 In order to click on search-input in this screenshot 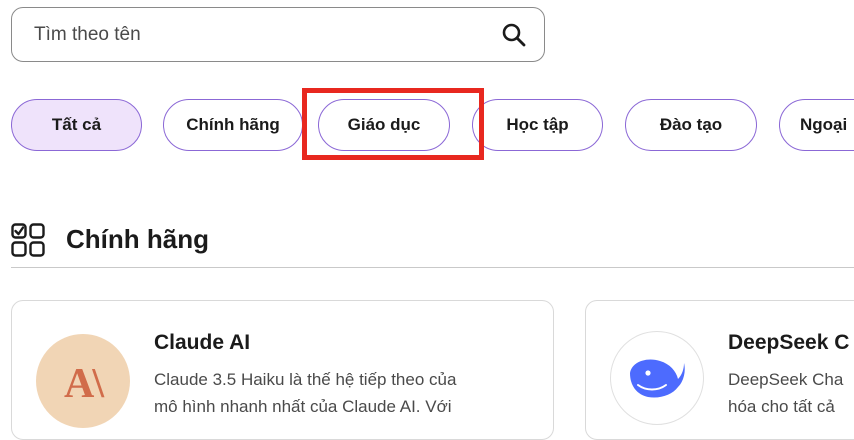, I will do `click(266, 34)`.